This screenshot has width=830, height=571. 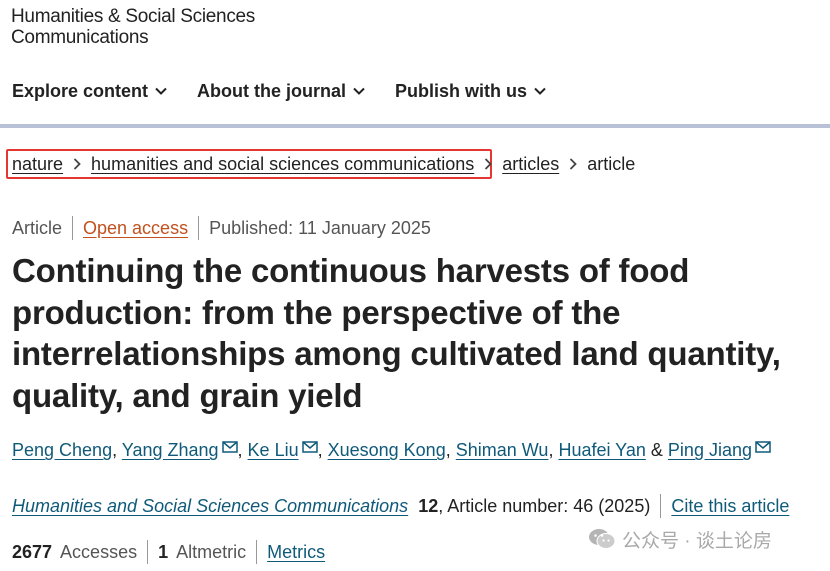 I want to click on article-number: , Article number: 46 (2025), so click(x=544, y=505).